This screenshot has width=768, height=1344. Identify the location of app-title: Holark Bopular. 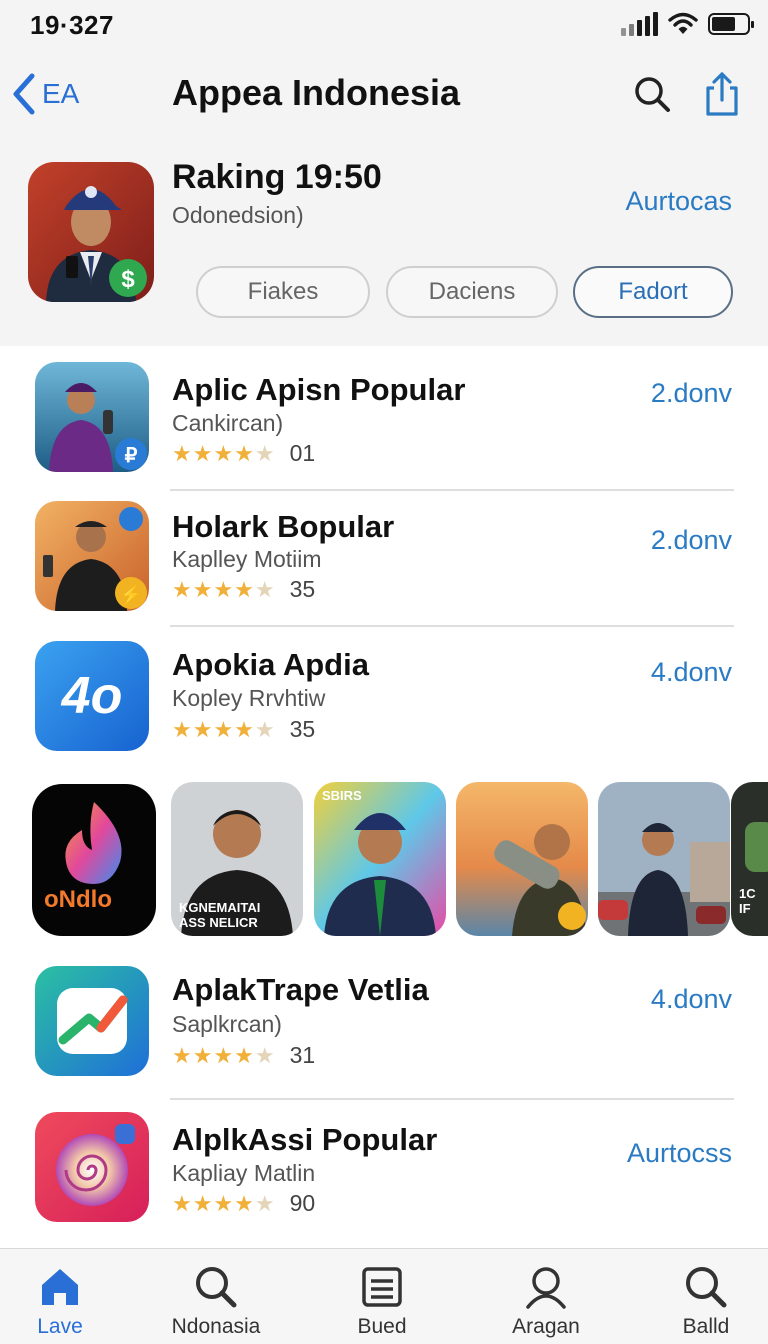
(283, 526).